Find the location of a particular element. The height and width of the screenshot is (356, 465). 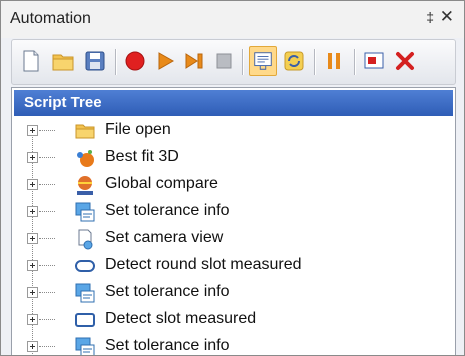

tree-item: File open is located at coordinates (232, 131).